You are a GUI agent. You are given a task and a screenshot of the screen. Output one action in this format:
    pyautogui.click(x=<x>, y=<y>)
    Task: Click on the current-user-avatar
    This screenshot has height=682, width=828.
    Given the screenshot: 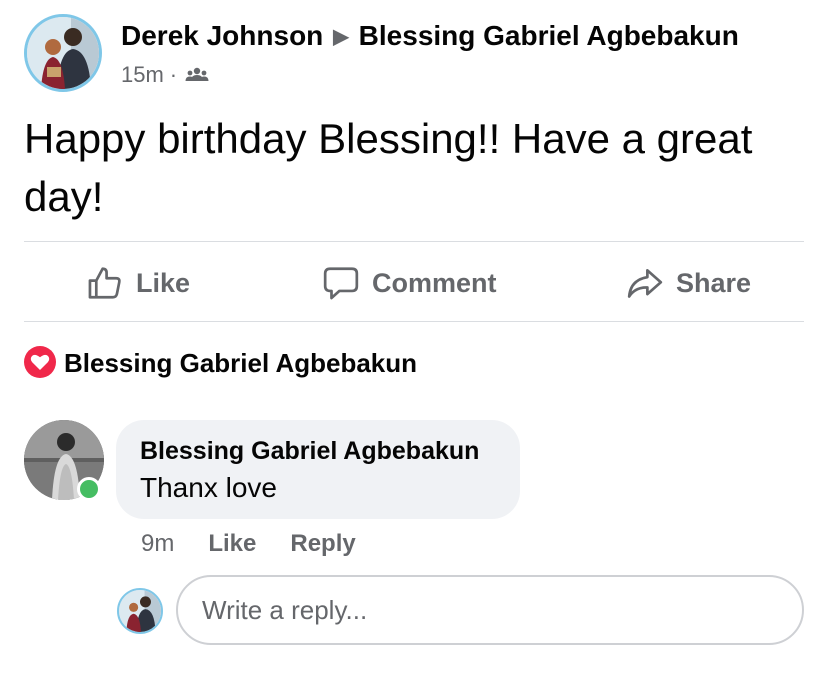 What is the action you would take?
    pyautogui.click(x=140, y=611)
    